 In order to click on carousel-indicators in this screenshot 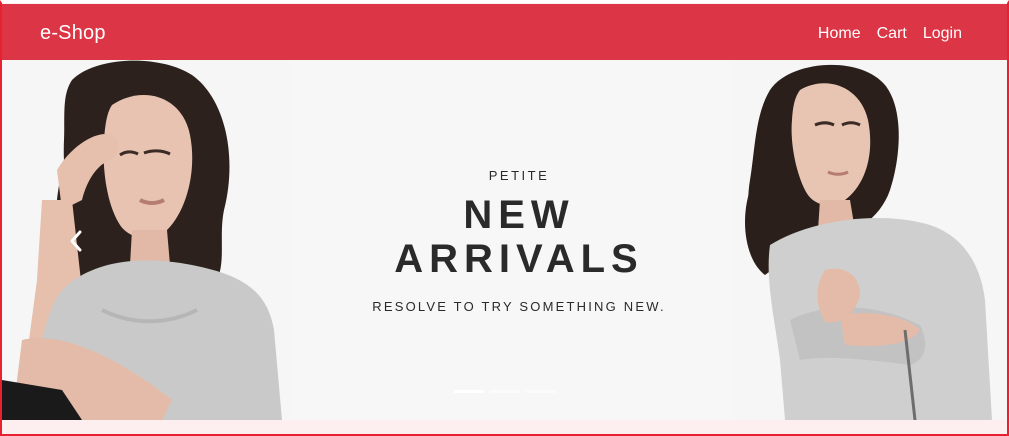, I will do `click(505, 391)`.